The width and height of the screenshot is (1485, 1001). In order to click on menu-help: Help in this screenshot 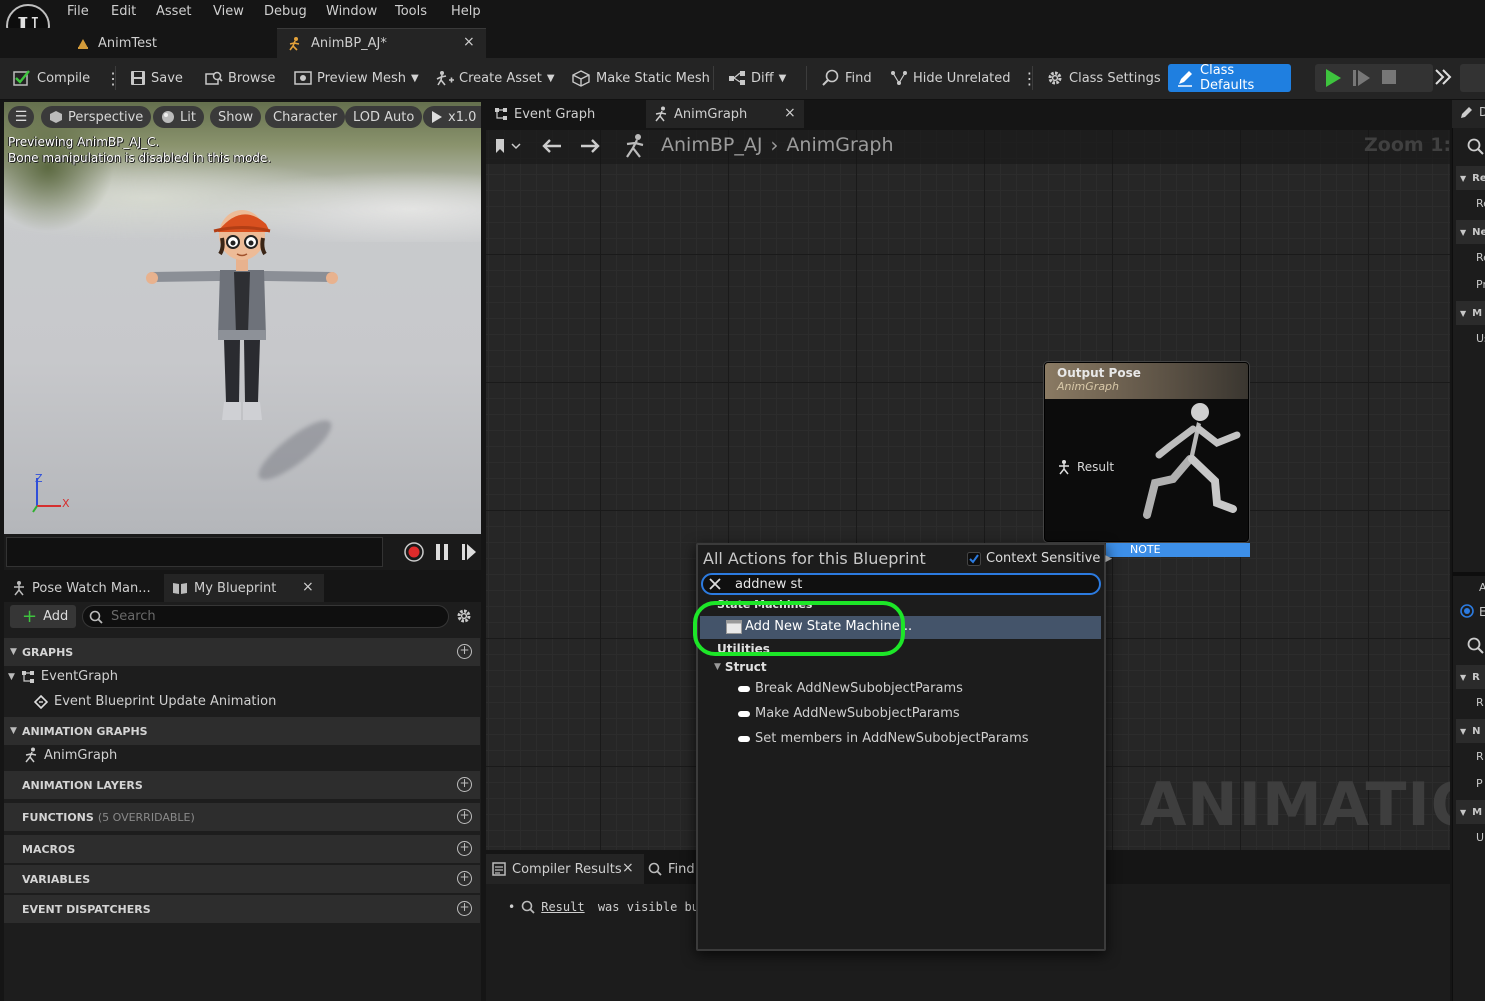, I will do `click(466, 11)`.